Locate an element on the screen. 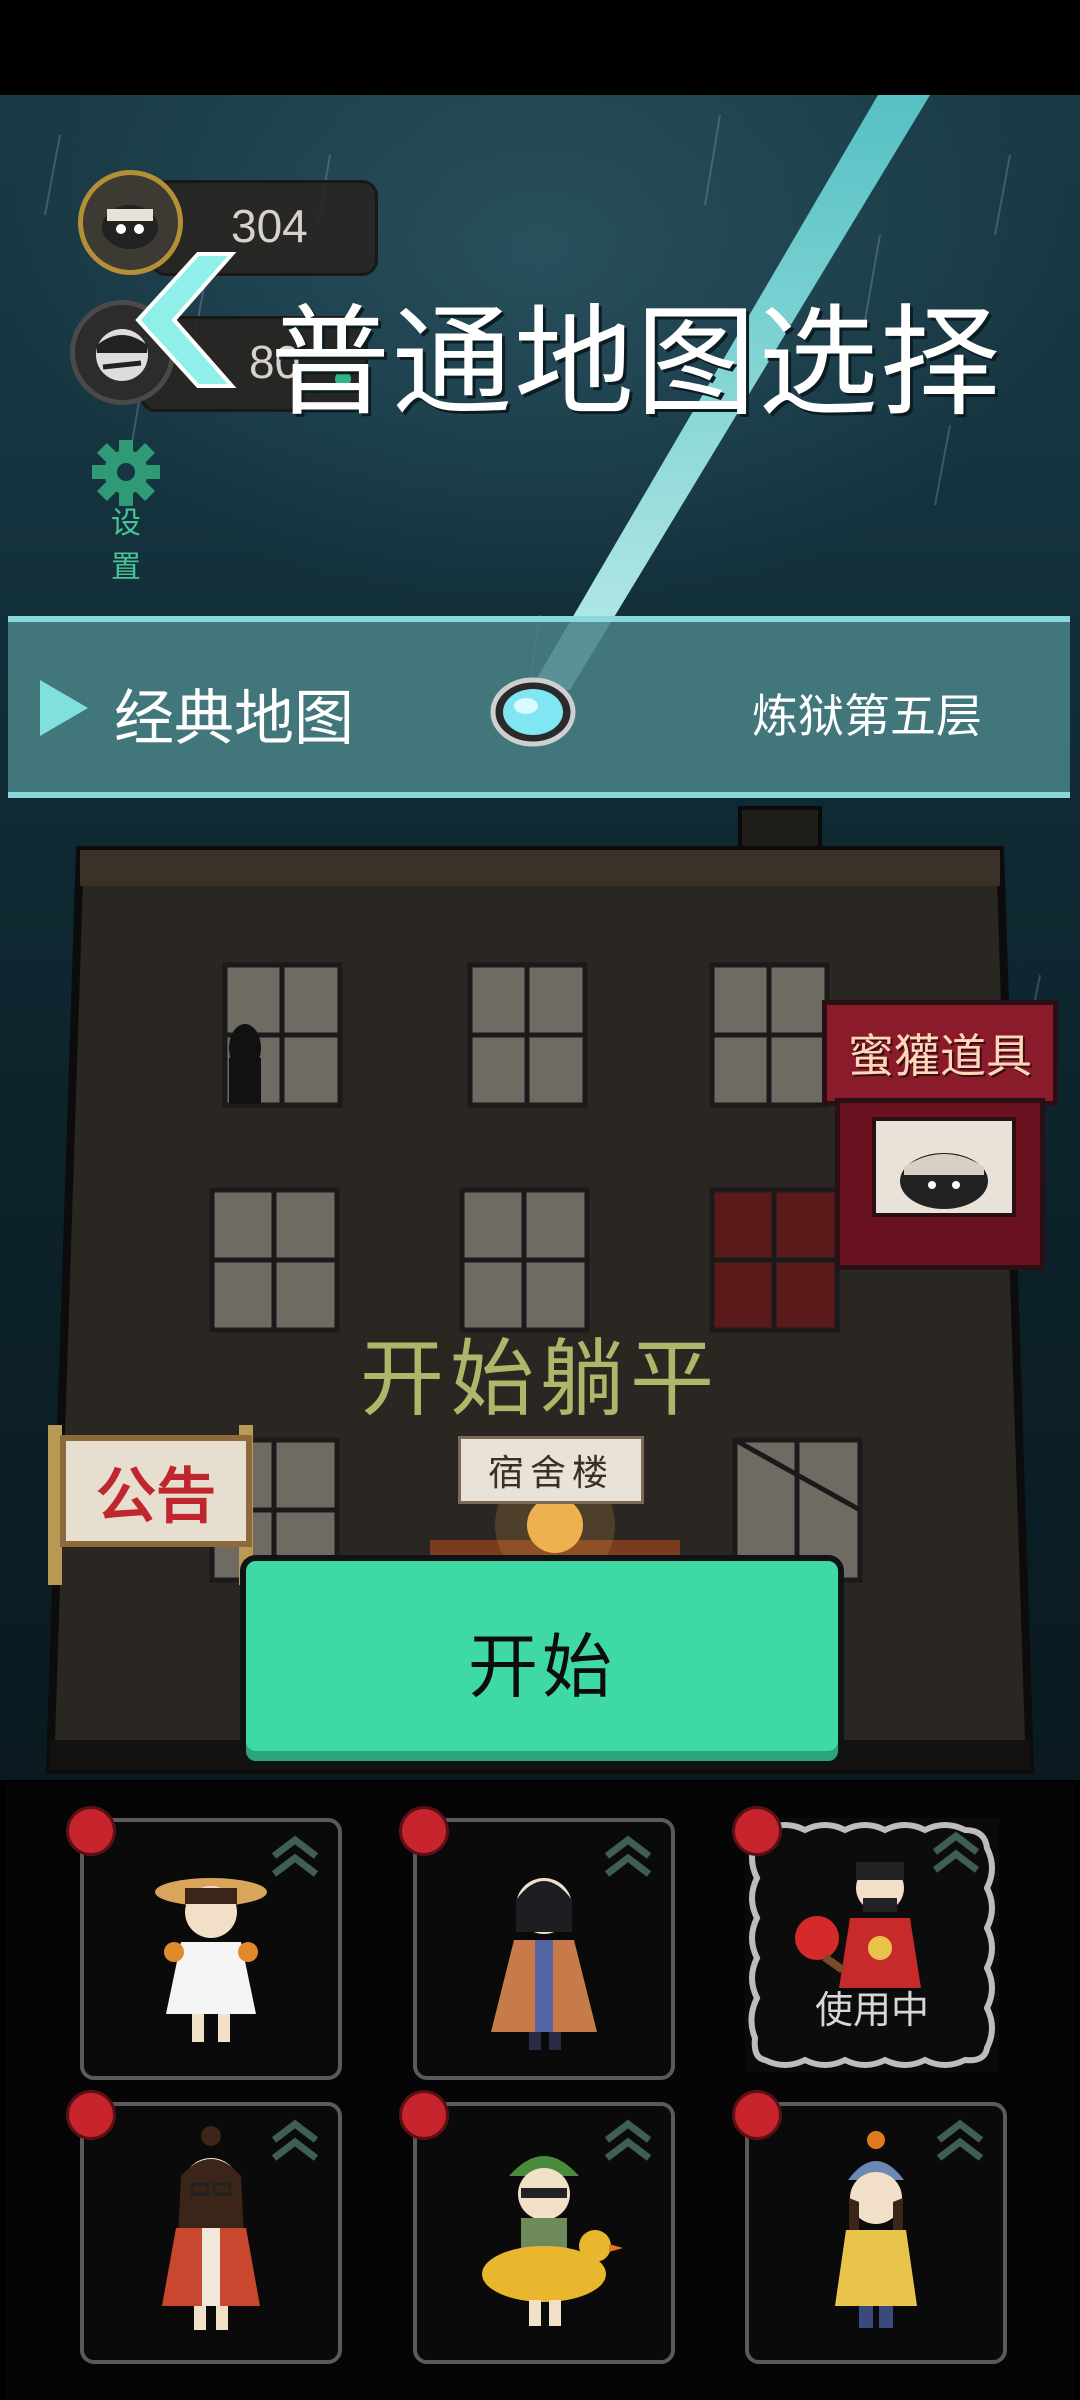 The height and width of the screenshot is (2400, 1080). shop-sign-label: 蜜獾道具 is located at coordinates (940, 1056).